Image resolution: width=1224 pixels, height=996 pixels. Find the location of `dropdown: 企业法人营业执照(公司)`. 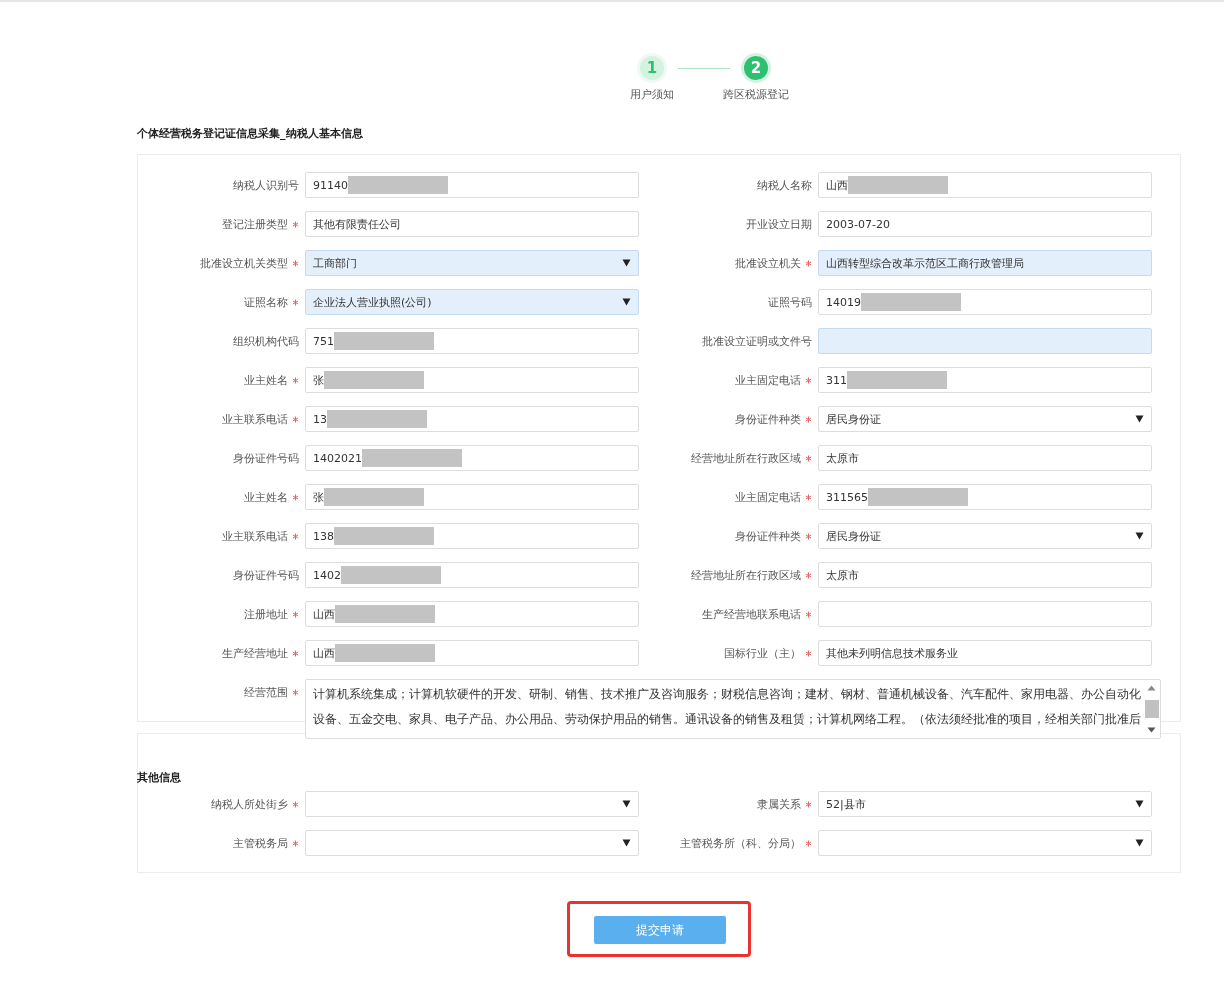

dropdown: 企业法人营业执照(公司) is located at coordinates (472, 302).